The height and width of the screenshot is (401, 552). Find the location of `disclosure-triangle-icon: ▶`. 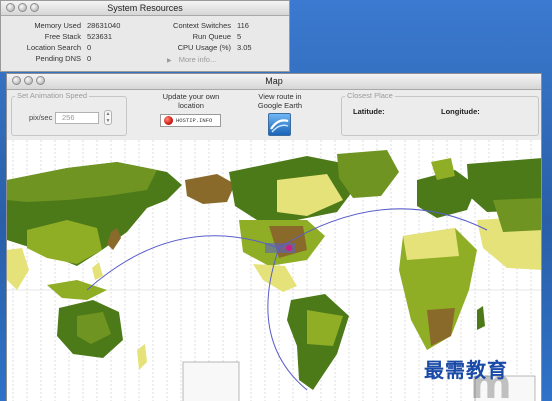

disclosure-triangle-icon: ▶ is located at coordinates (169, 61).